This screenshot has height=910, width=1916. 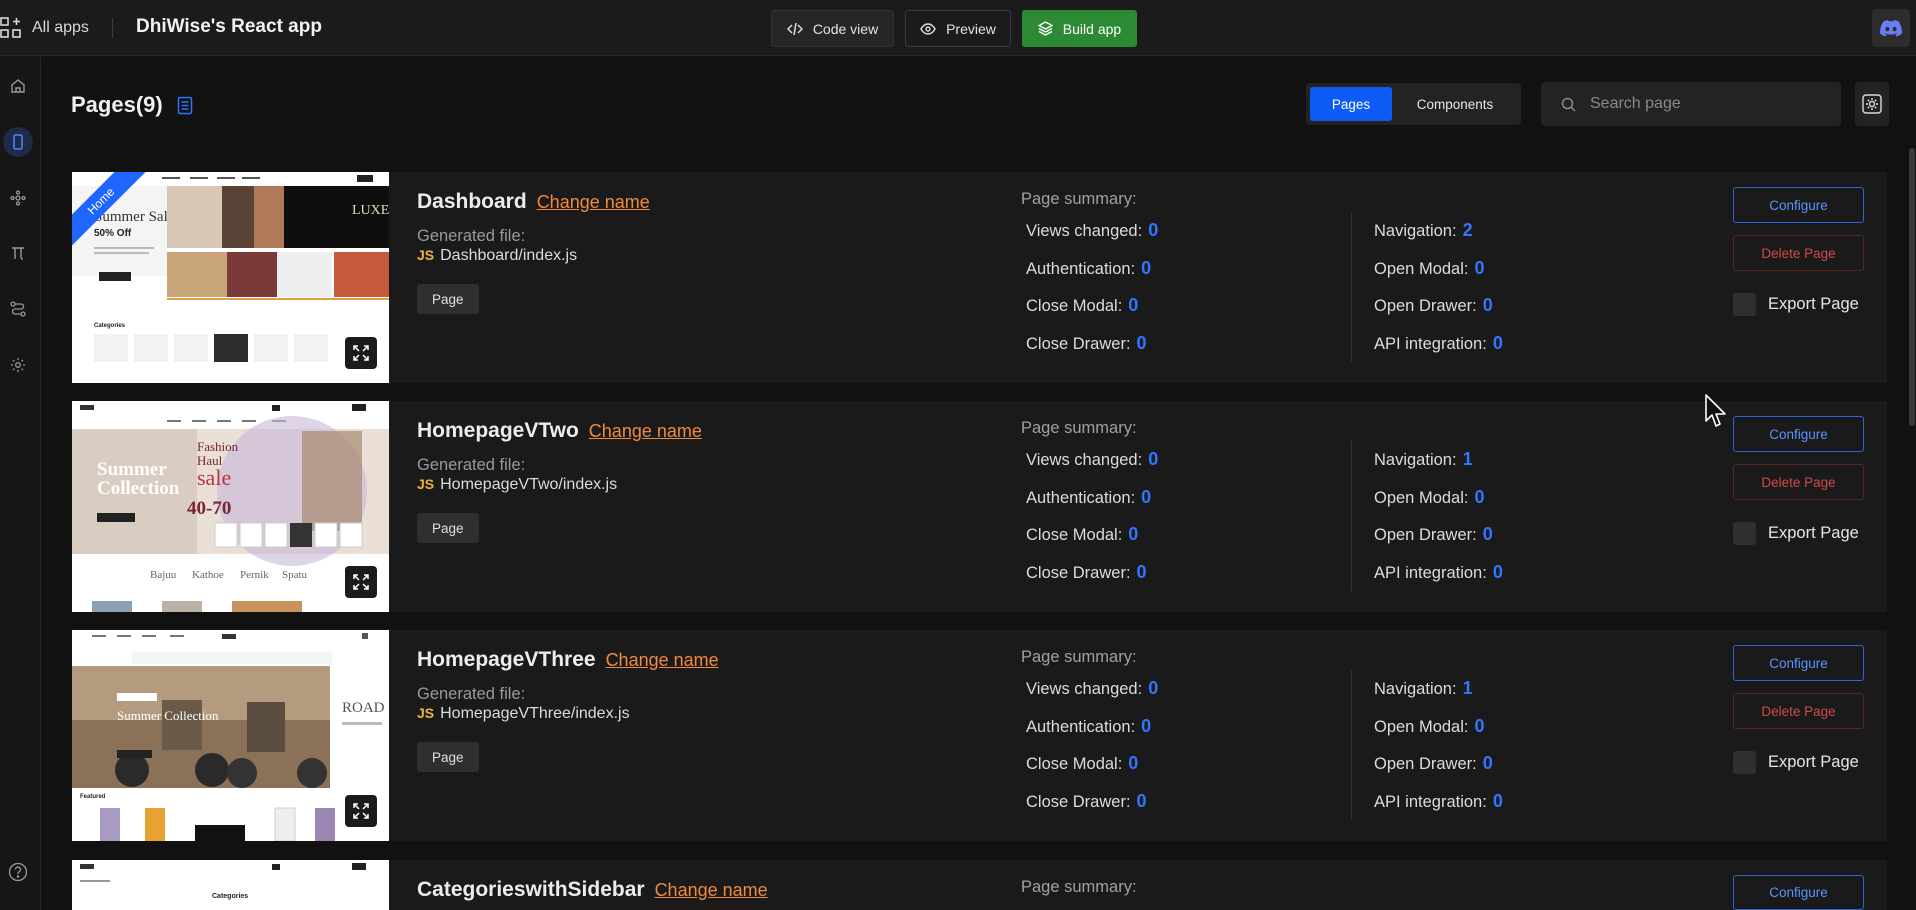 What do you see at coordinates (208, 575) in the screenshot?
I see `svg-text: Kathoe` at bounding box center [208, 575].